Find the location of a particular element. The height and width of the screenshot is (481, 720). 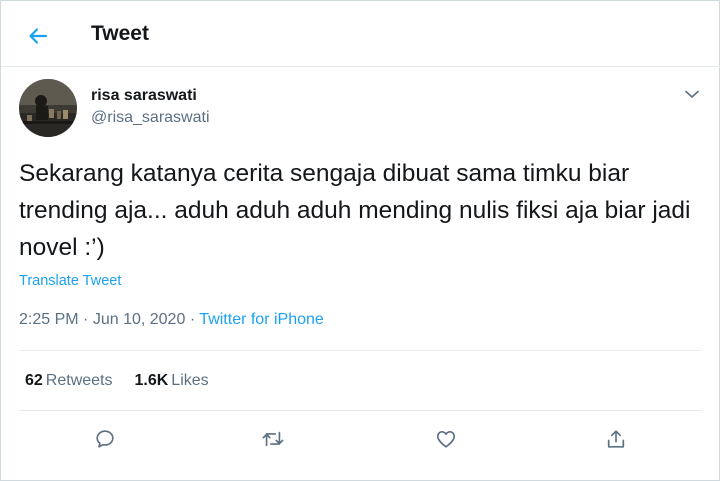

heart-icon is located at coordinates (446, 439).